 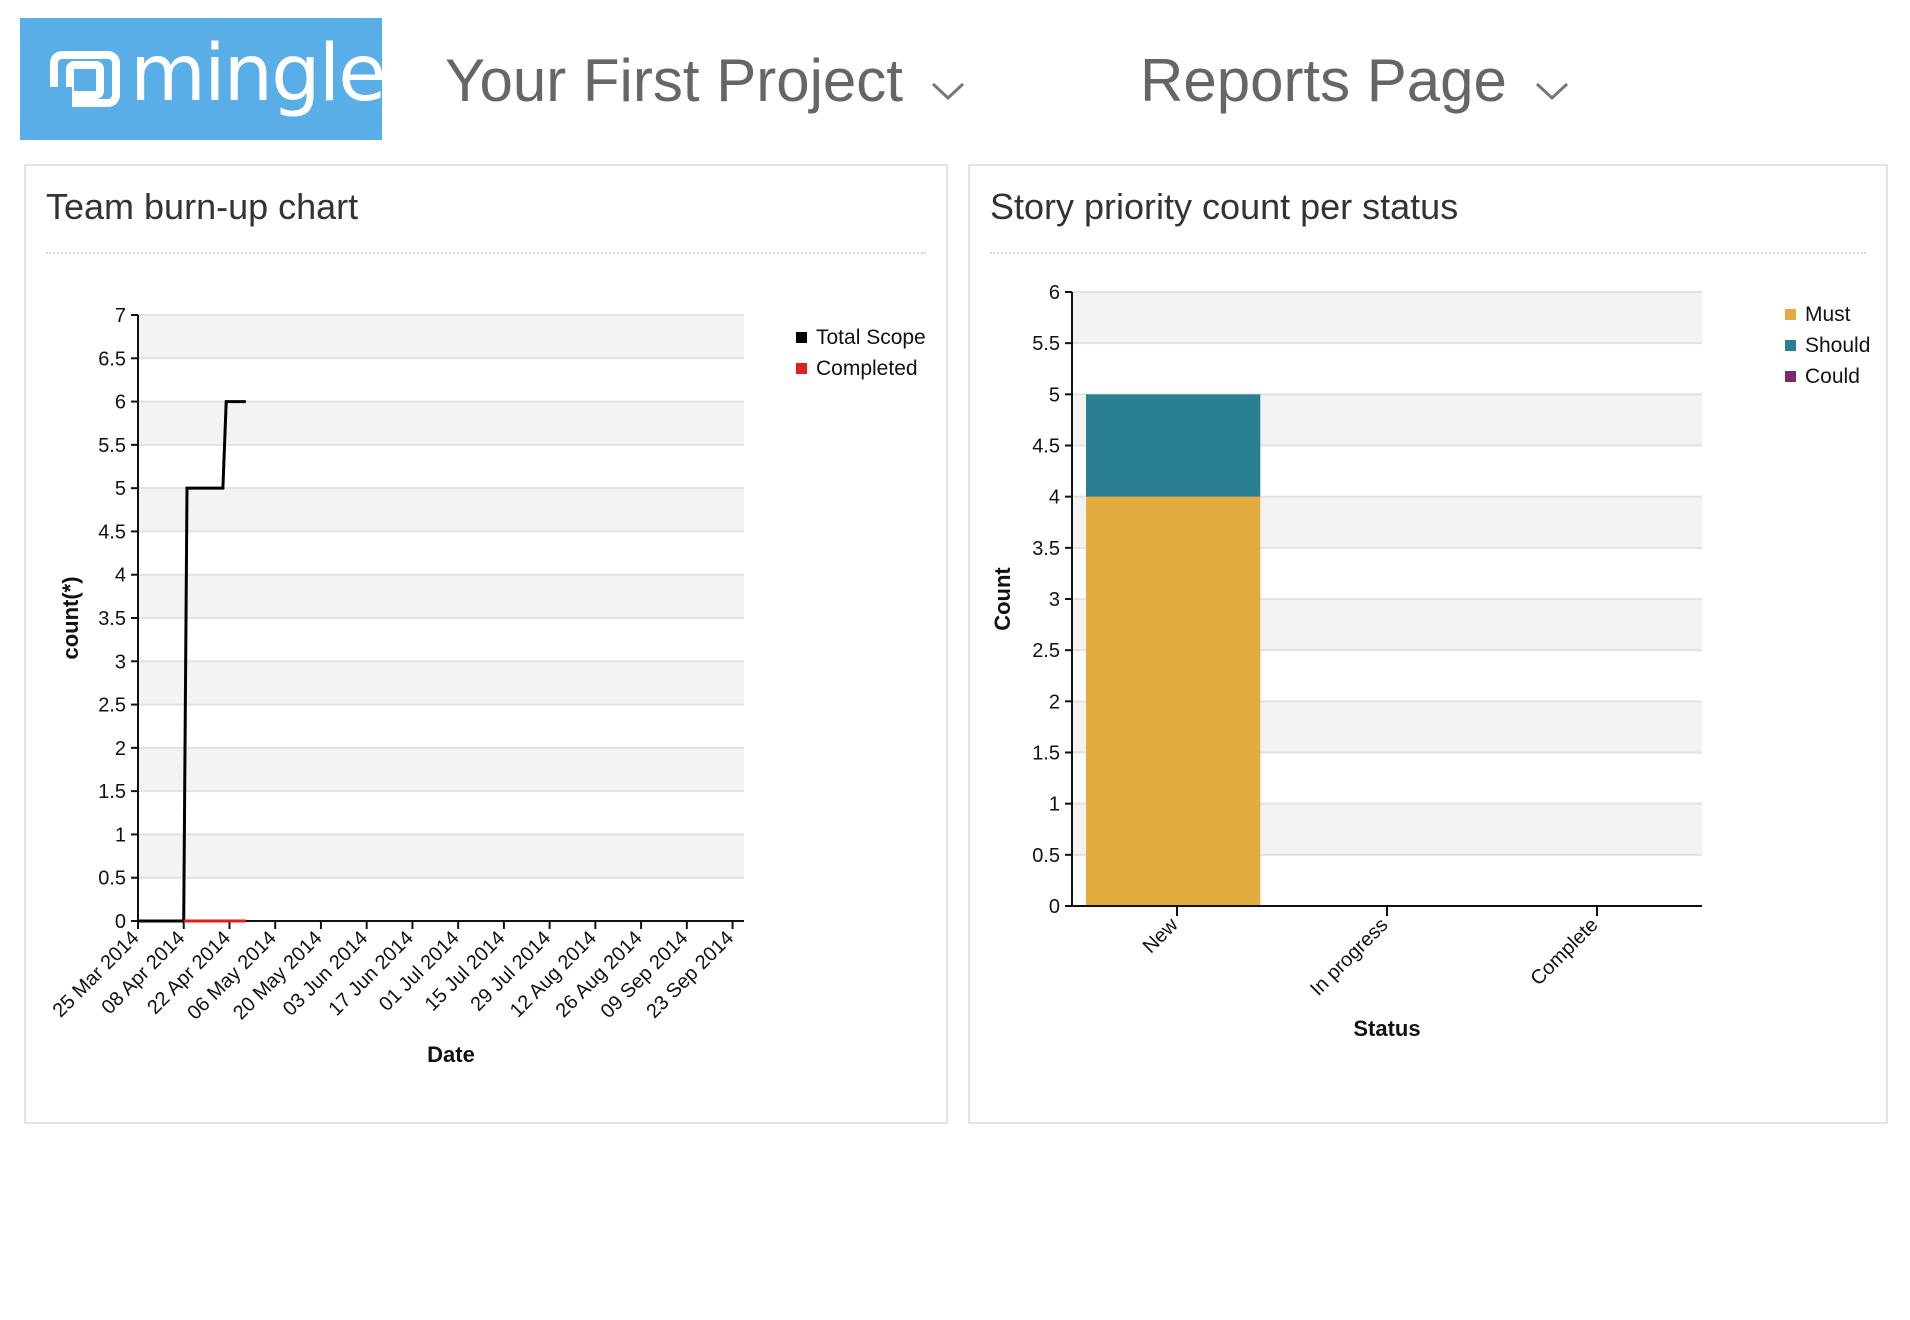 I want to click on x-tick-label: Complete, so click(x=1564, y=952).